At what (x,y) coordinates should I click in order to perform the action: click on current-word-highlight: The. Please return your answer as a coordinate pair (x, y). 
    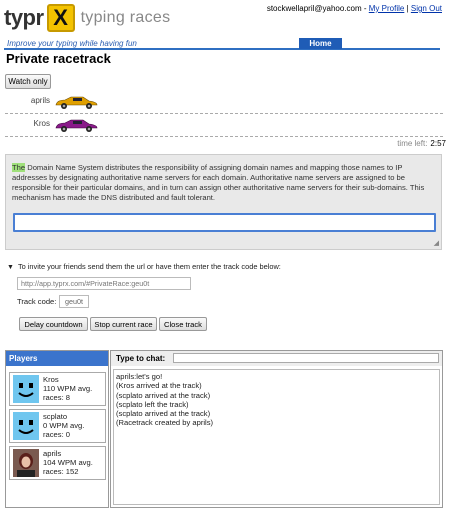
    Looking at the image, I should click on (19, 167).